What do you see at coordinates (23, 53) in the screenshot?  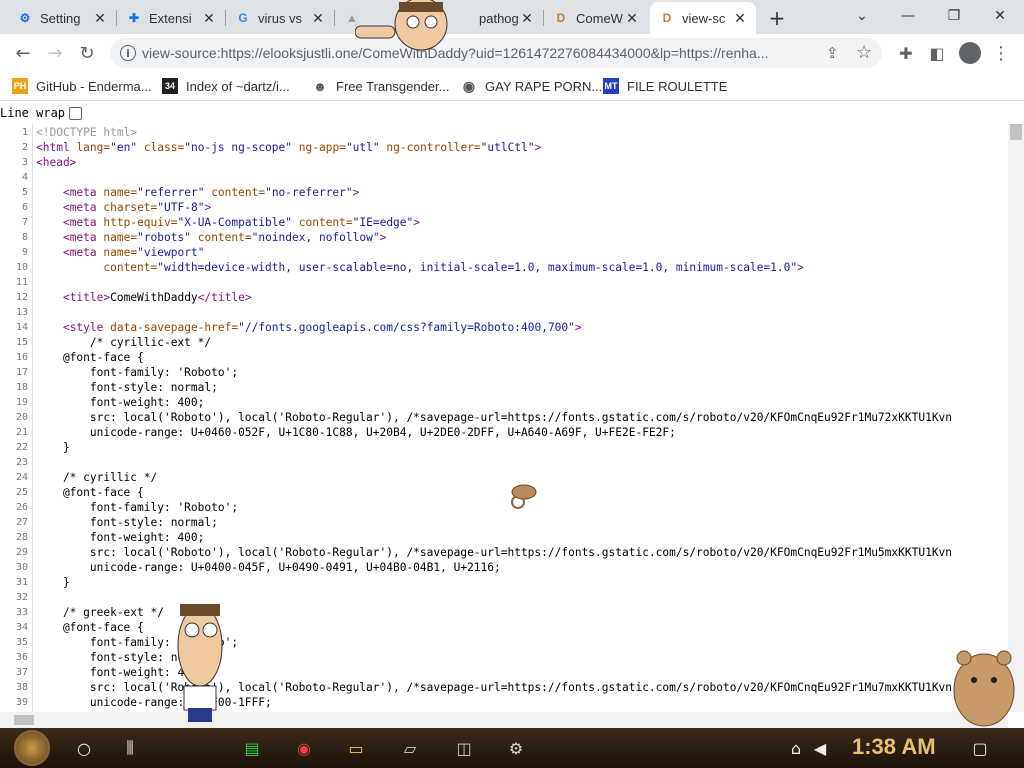 I see `back-button: ←` at bounding box center [23, 53].